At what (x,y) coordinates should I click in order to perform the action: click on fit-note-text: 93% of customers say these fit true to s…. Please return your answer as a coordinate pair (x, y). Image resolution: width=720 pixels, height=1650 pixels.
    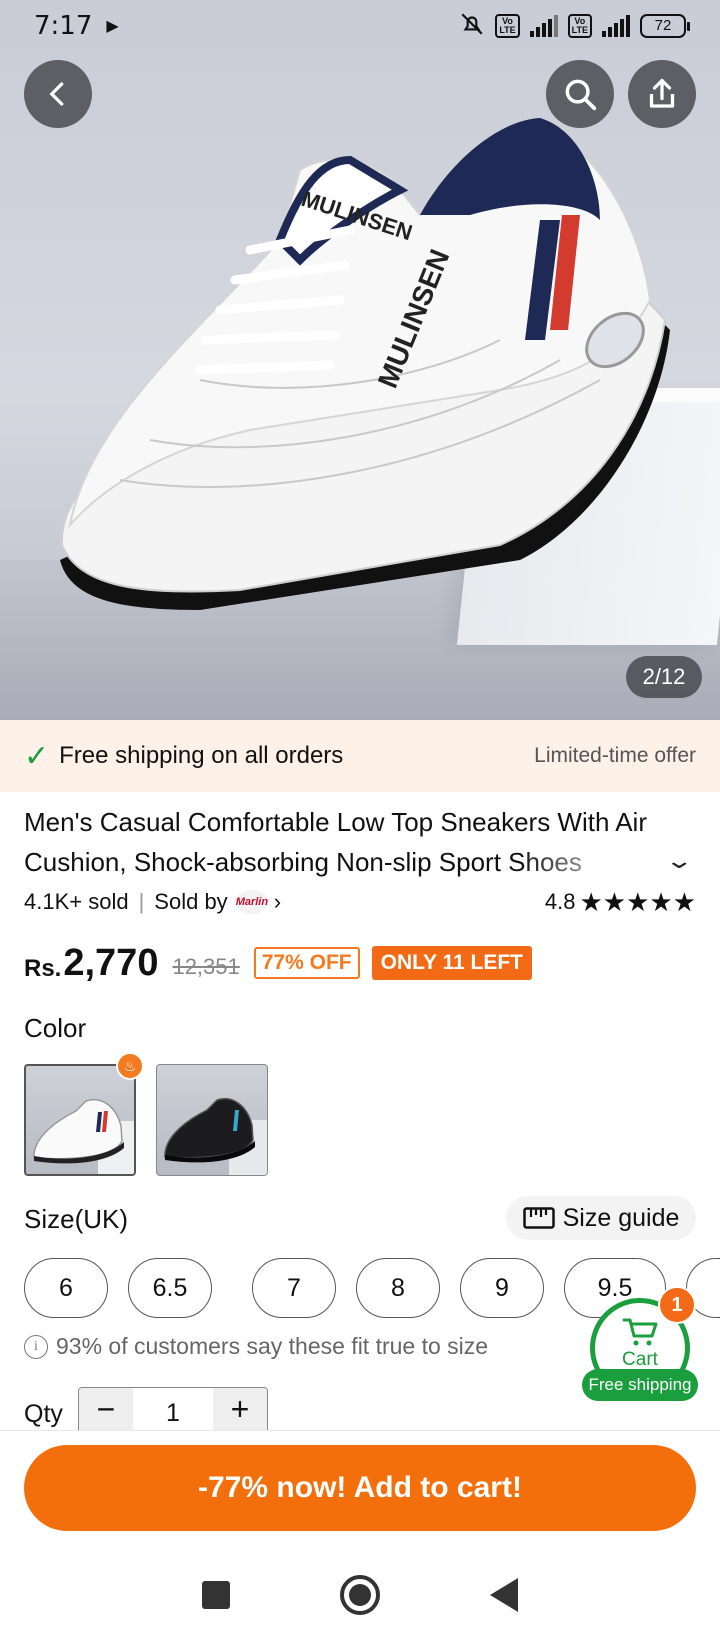
    Looking at the image, I should click on (272, 1346).